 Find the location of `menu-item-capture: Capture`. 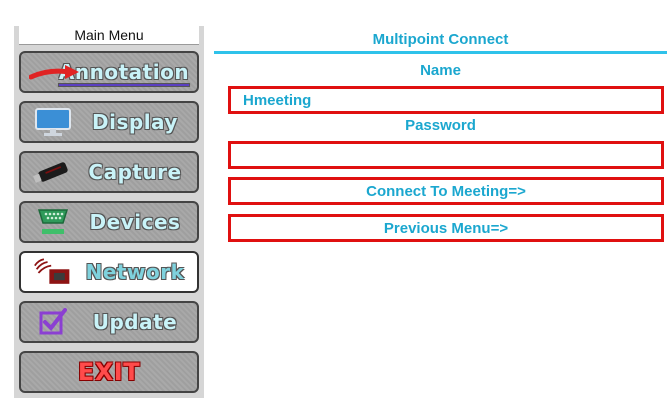

menu-item-capture: Capture is located at coordinates (109, 172).